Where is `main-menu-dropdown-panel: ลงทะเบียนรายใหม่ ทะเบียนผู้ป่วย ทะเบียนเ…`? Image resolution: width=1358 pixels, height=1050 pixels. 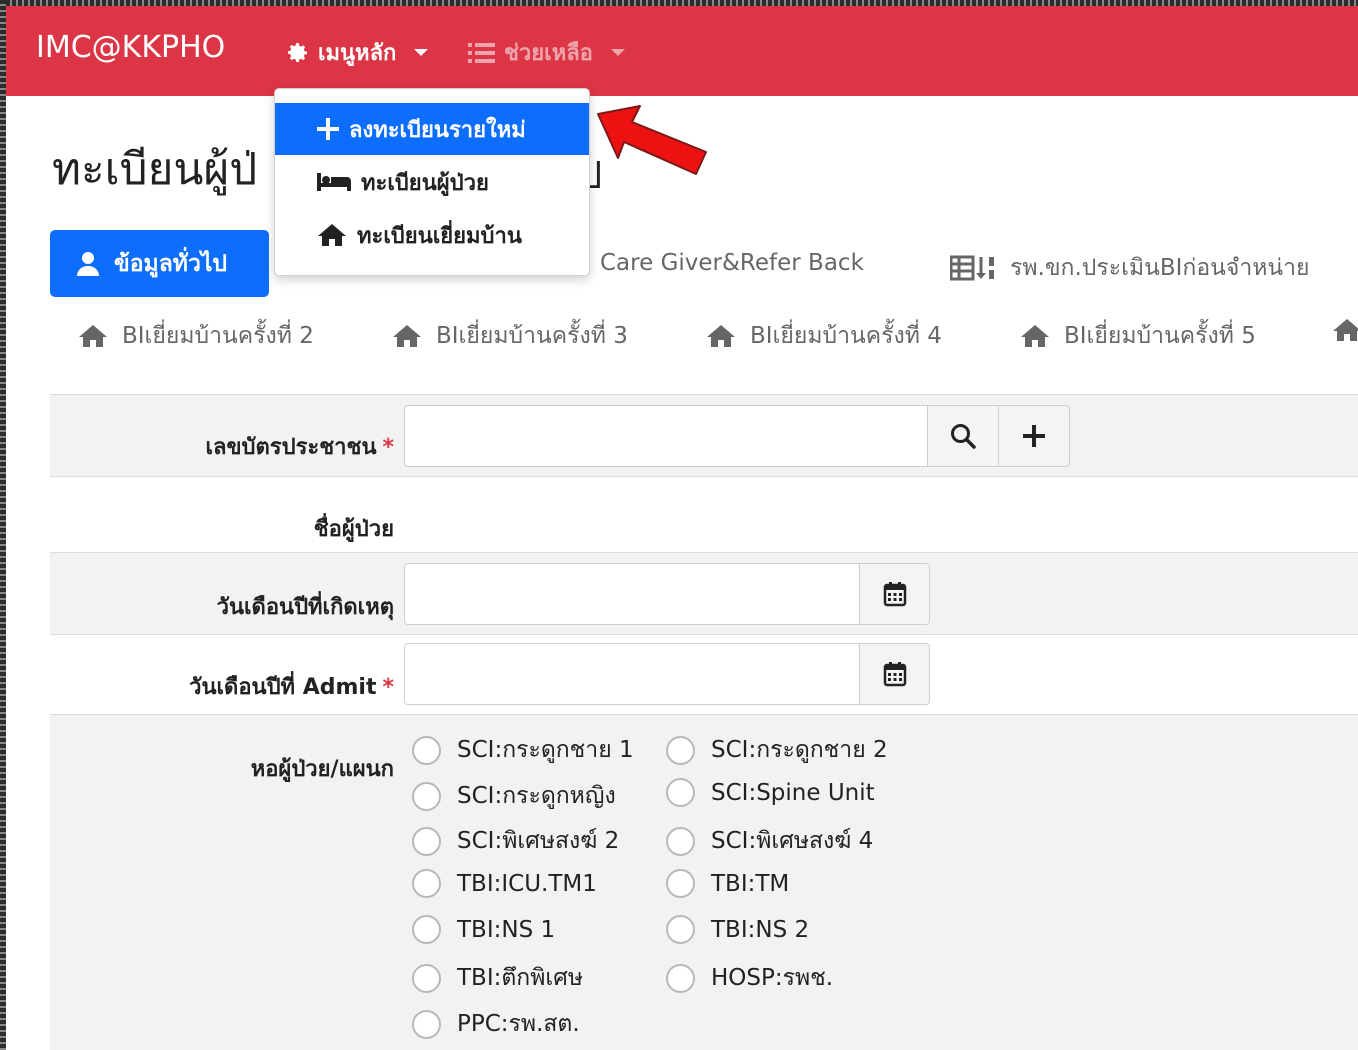 main-menu-dropdown-panel: ลงทะเบียนรายใหม่ ทะเบียนผู้ป่วย ทะเบียนเ… is located at coordinates (432, 182).